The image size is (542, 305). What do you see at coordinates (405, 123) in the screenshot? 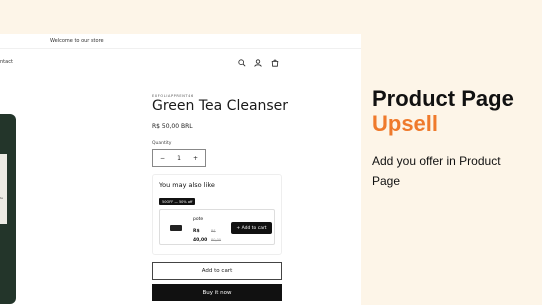
I see `promo-title-line2: Upsell` at bounding box center [405, 123].